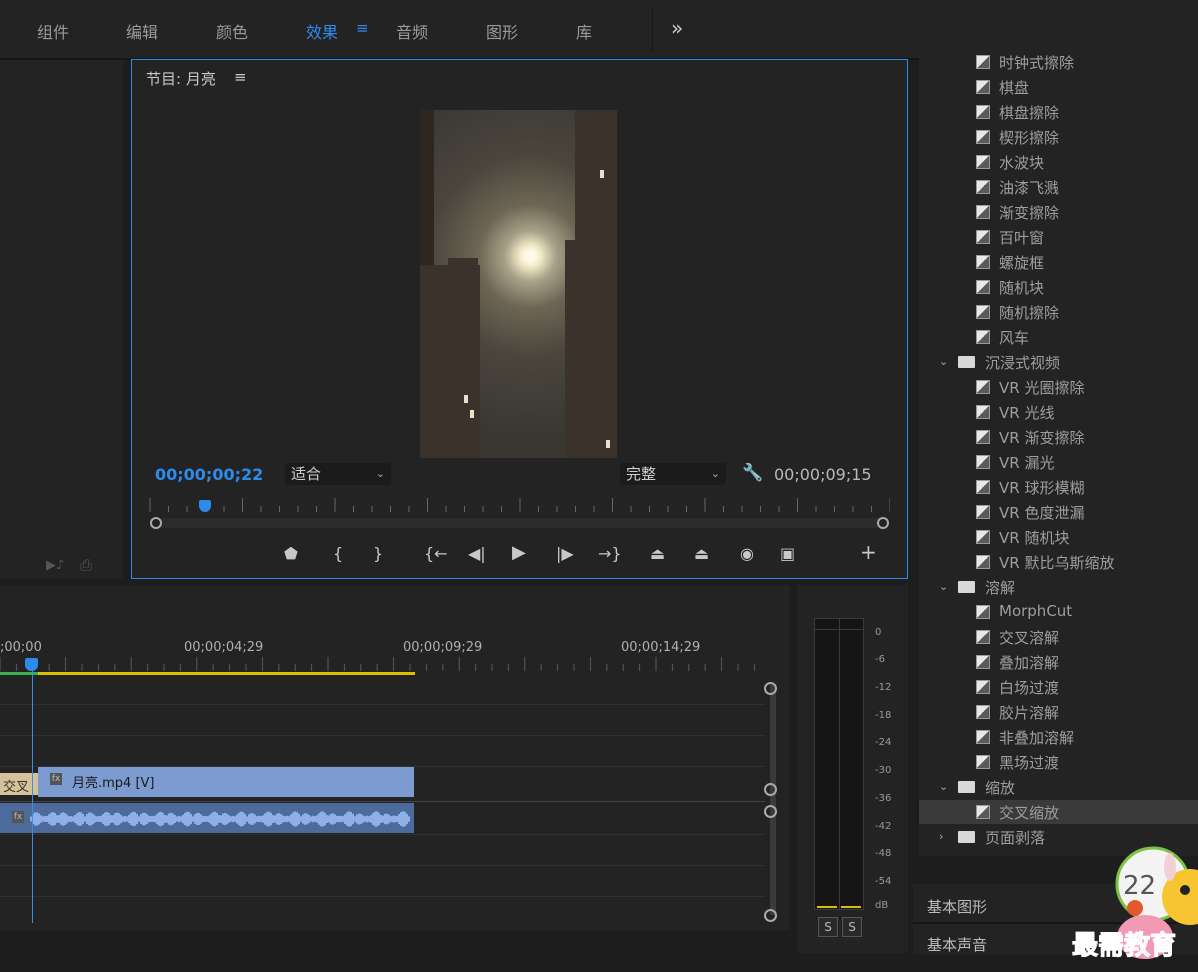  What do you see at coordinates (1042, 513) in the screenshot?
I see `effect-item-label: VR 色度泄漏` at bounding box center [1042, 513].